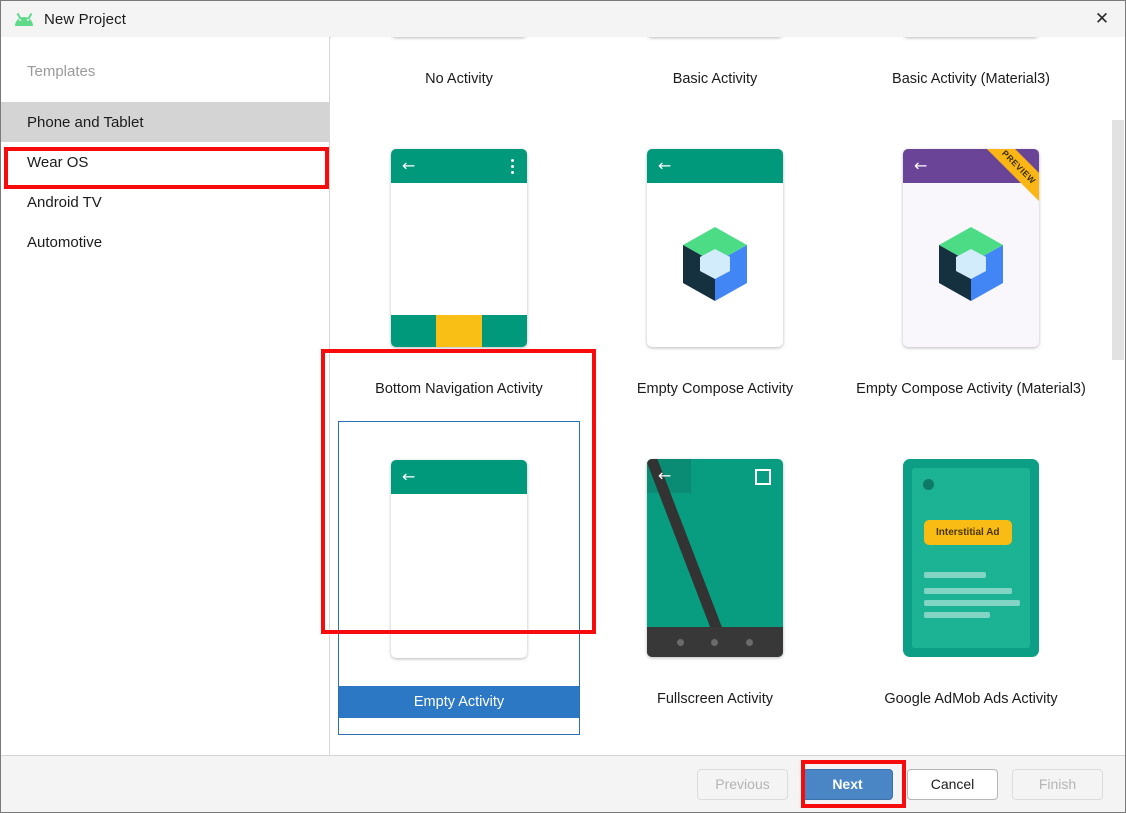 This screenshot has width=1126, height=813. Describe the element at coordinates (1118, 240) in the screenshot. I see `scrollbar-thumb` at that location.